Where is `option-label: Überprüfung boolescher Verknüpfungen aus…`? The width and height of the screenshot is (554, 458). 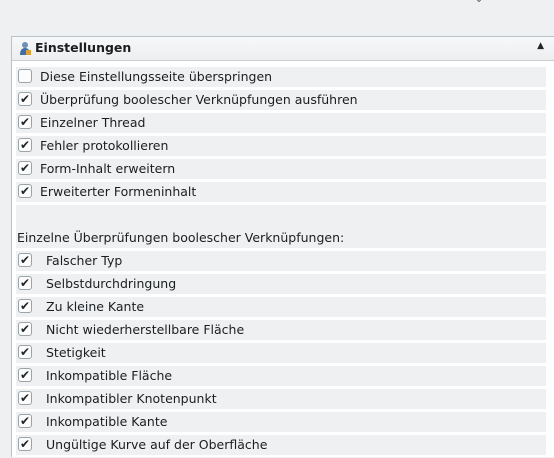
option-label: Überprüfung boolescher Verknüpfungen aus… is located at coordinates (199, 99).